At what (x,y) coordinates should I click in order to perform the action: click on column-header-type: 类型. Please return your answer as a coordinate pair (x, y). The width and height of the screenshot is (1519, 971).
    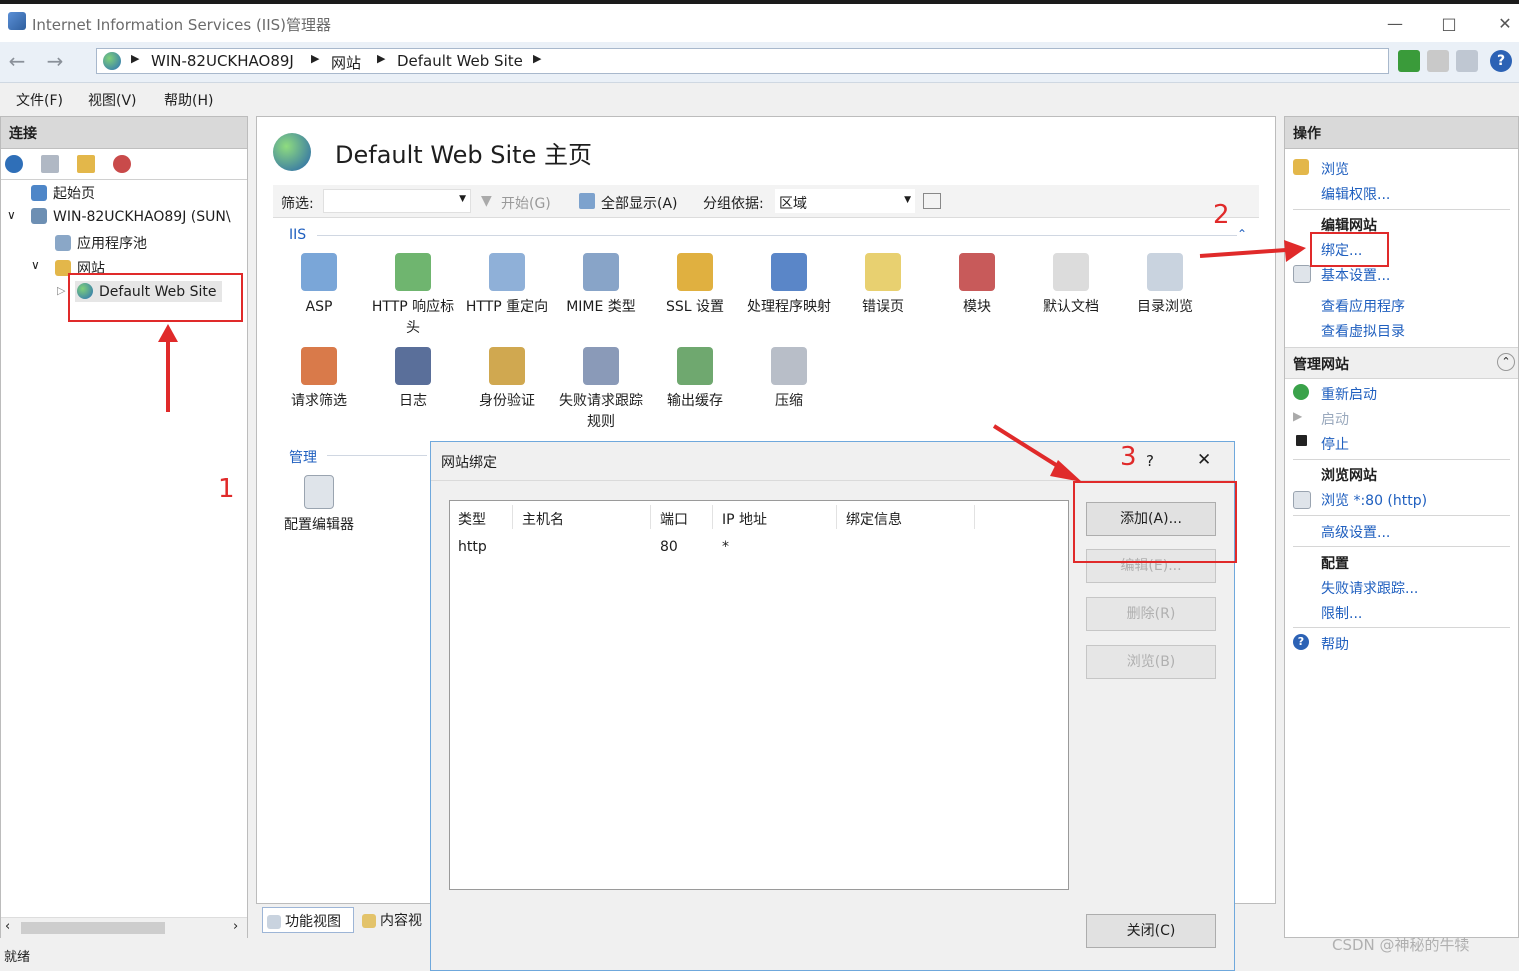
    Looking at the image, I should click on (472, 519).